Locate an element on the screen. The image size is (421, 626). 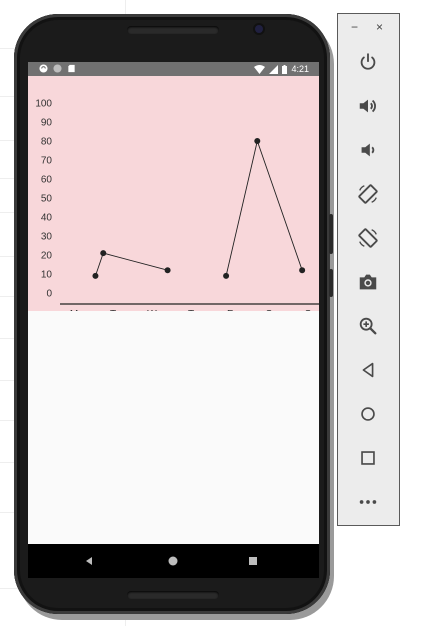
wifi-icon is located at coordinates (260, 69).